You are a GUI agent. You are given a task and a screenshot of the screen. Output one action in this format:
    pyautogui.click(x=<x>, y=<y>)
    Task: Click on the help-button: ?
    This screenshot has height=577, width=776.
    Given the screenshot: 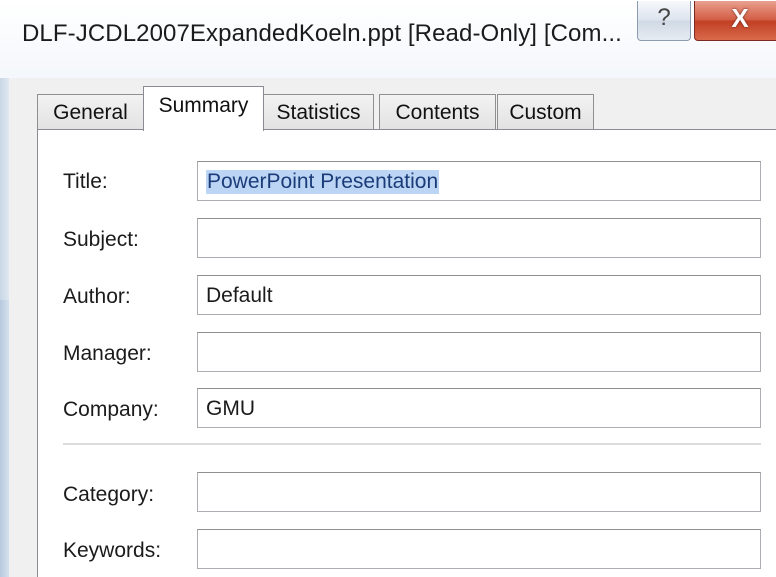 What is the action you would take?
    pyautogui.click(x=664, y=21)
    